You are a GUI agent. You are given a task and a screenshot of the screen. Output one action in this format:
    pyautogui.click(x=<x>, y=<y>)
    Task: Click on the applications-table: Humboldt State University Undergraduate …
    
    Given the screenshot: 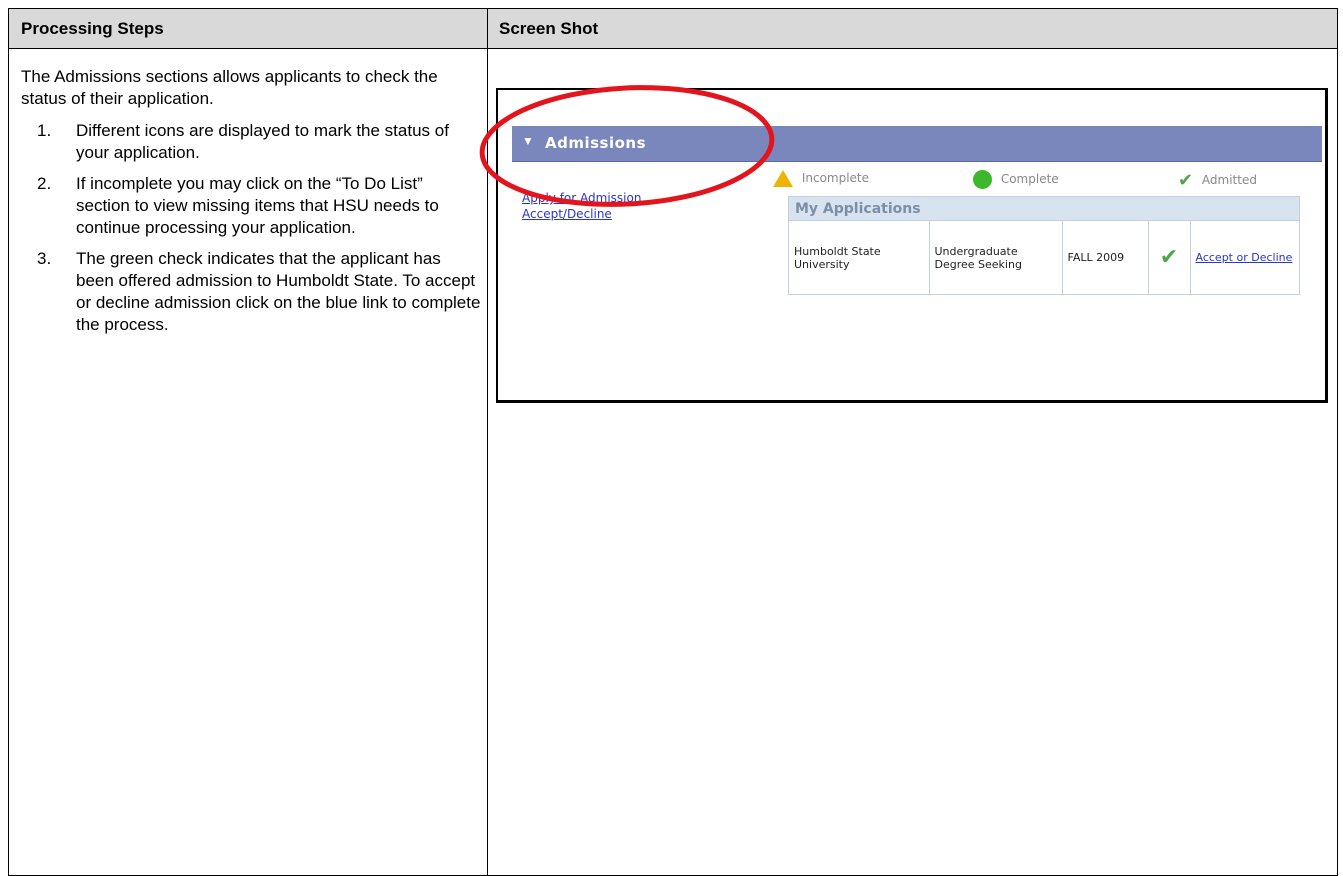 What is the action you would take?
    pyautogui.click(x=1044, y=257)
    